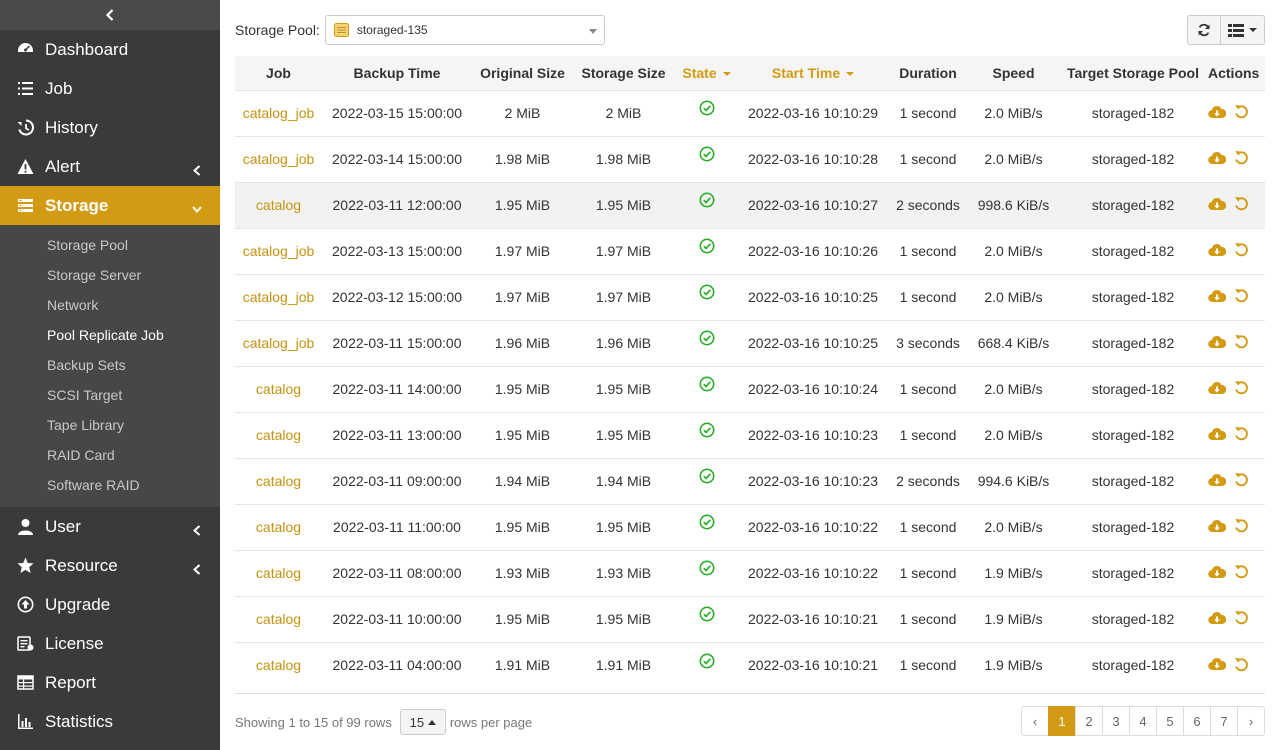 The image size is (1280, 750). What do you see at coordinates (1133, 73) in the screenshot?
I see `column-header-target-storage-pool: Target Storage Pool` at bounding box center [1133, 73].